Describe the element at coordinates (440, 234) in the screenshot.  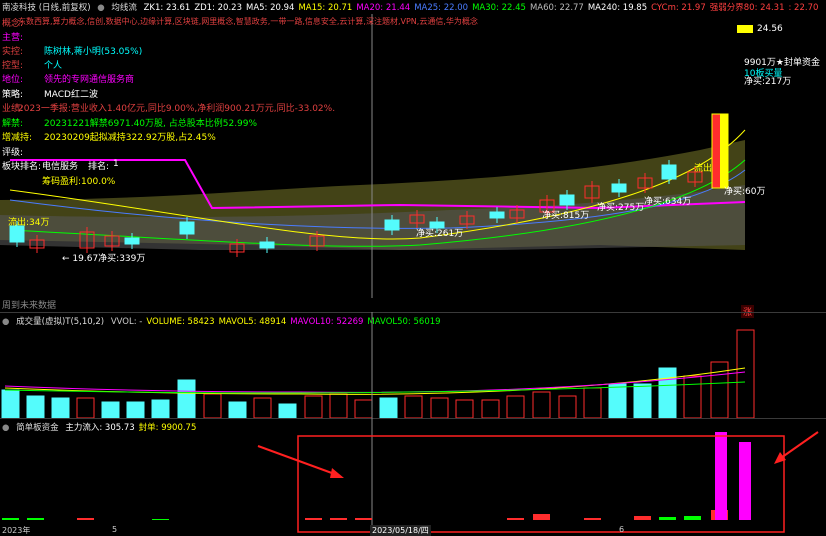
I see `net-261-label: 净买:261万` at that location.